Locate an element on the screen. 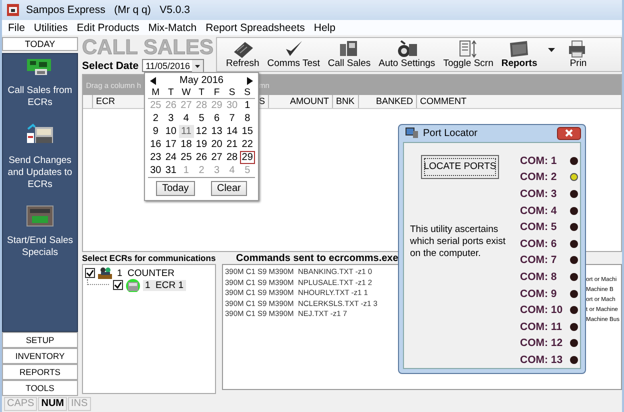  menu-item: Utilities is located at coordinates (51, 28).